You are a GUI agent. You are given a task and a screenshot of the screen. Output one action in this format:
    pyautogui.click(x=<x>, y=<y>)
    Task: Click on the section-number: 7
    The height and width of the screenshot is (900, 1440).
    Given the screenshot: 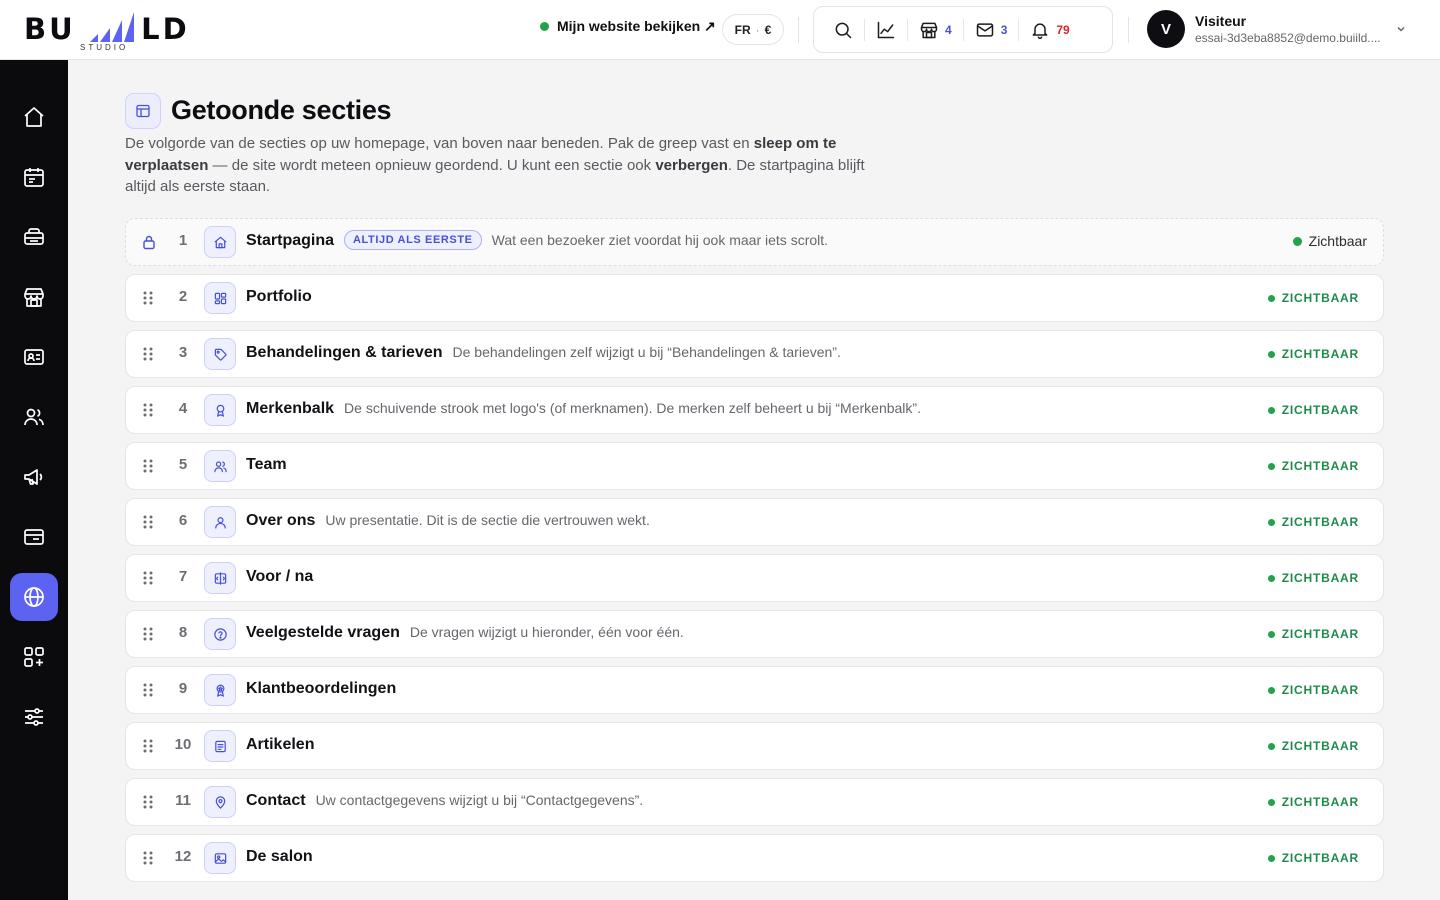 What is the action you would take?
    pyautogui.click(x=183, y=576)
    